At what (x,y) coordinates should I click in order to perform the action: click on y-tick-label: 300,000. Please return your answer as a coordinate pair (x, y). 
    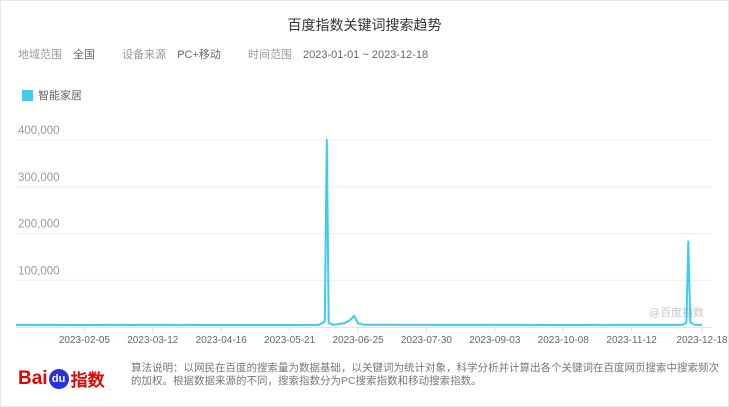
    Looking at the image, I should click on (39, 178).